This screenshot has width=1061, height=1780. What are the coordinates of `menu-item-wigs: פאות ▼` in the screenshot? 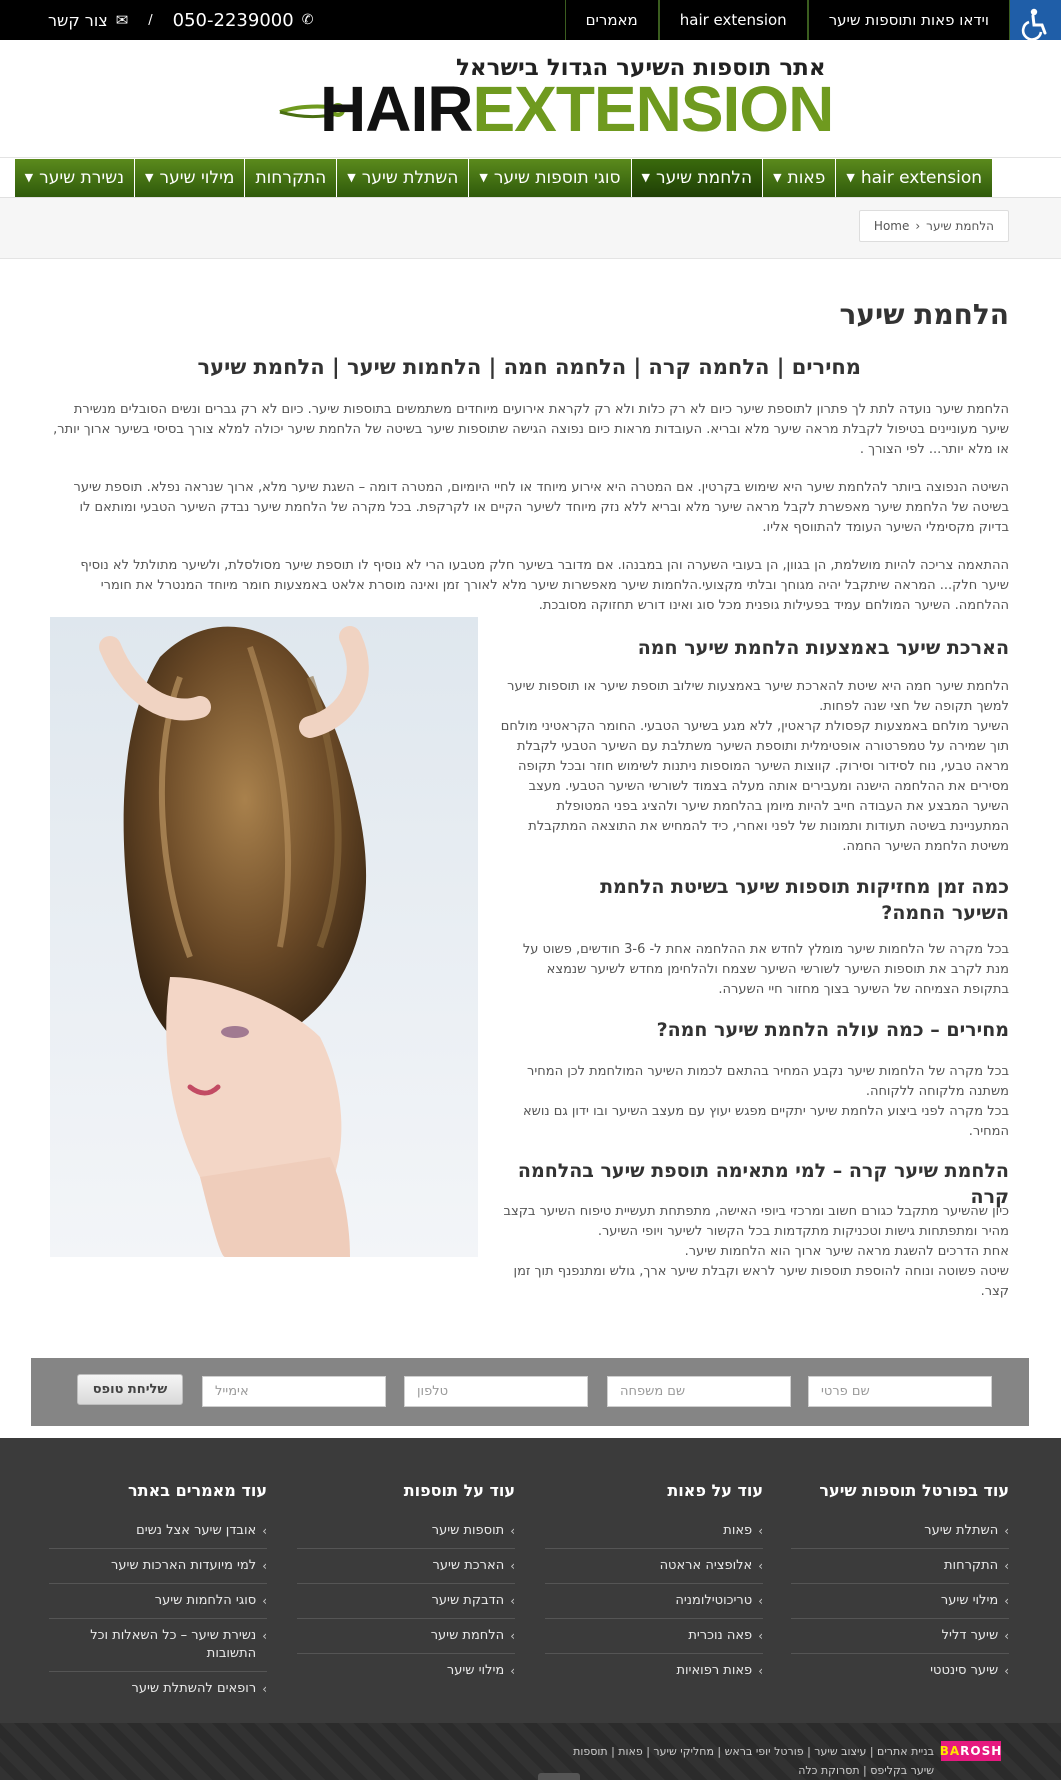 It's located at (799, 178).